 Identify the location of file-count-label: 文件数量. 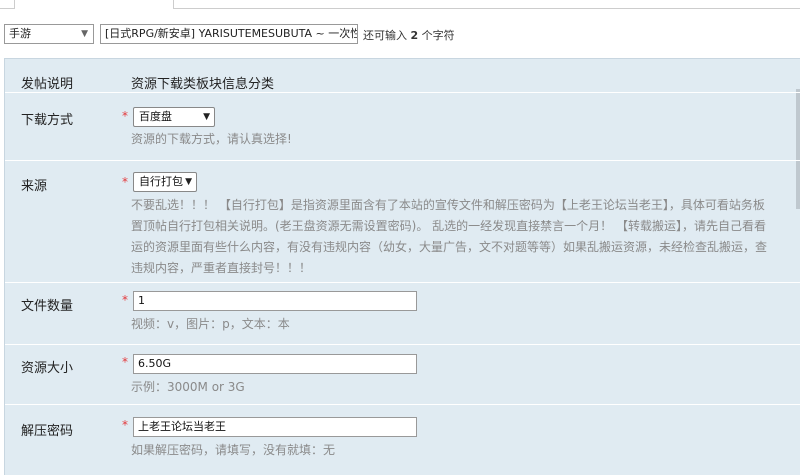
(47, 306).